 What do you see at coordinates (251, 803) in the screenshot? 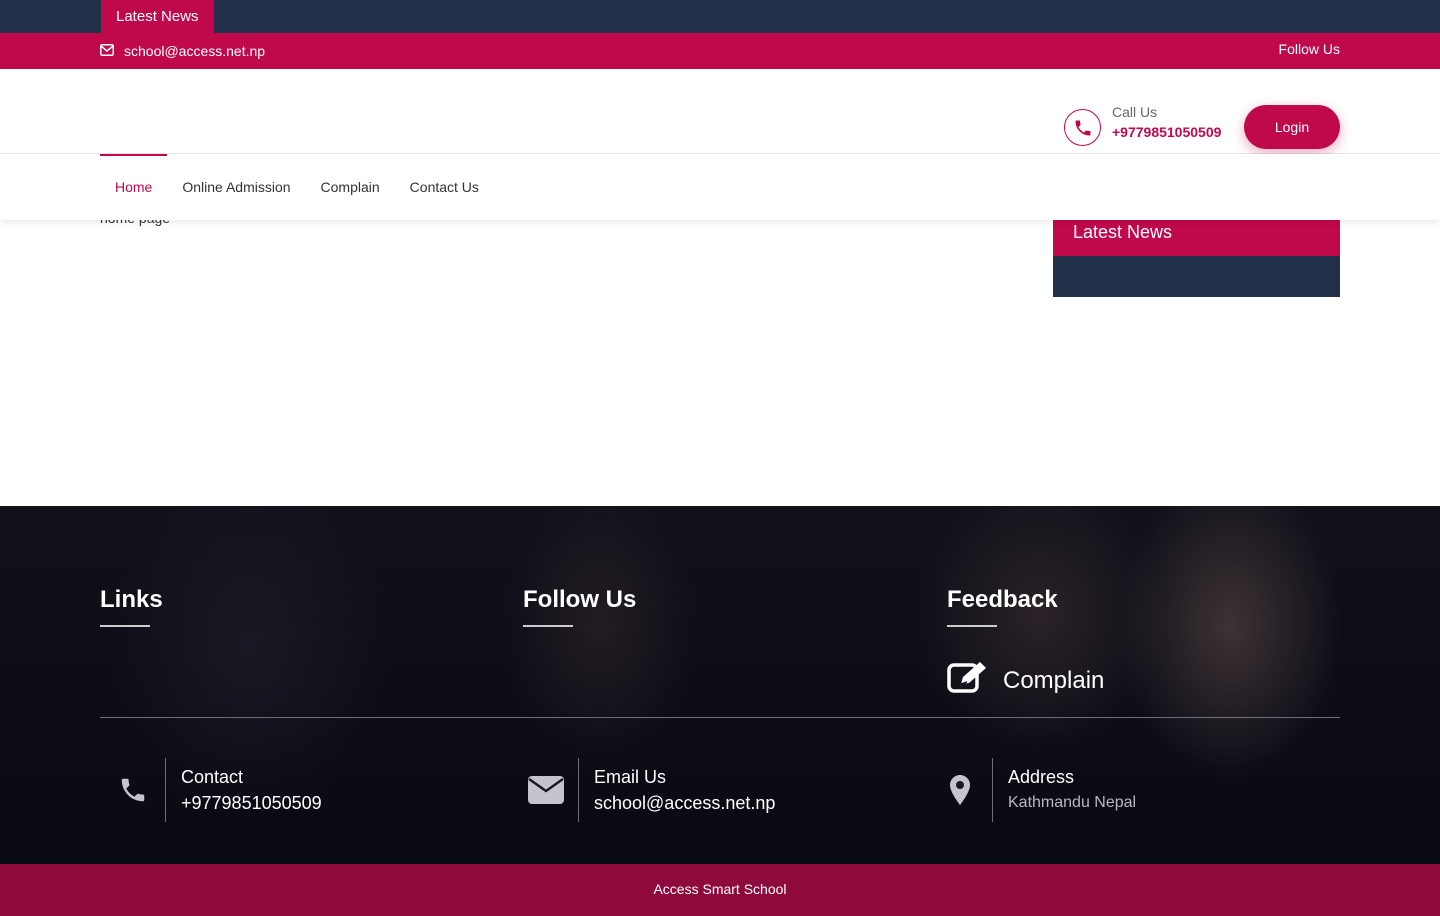
I see `contact-value: +9779851050509` at bounding box center [251, 803].